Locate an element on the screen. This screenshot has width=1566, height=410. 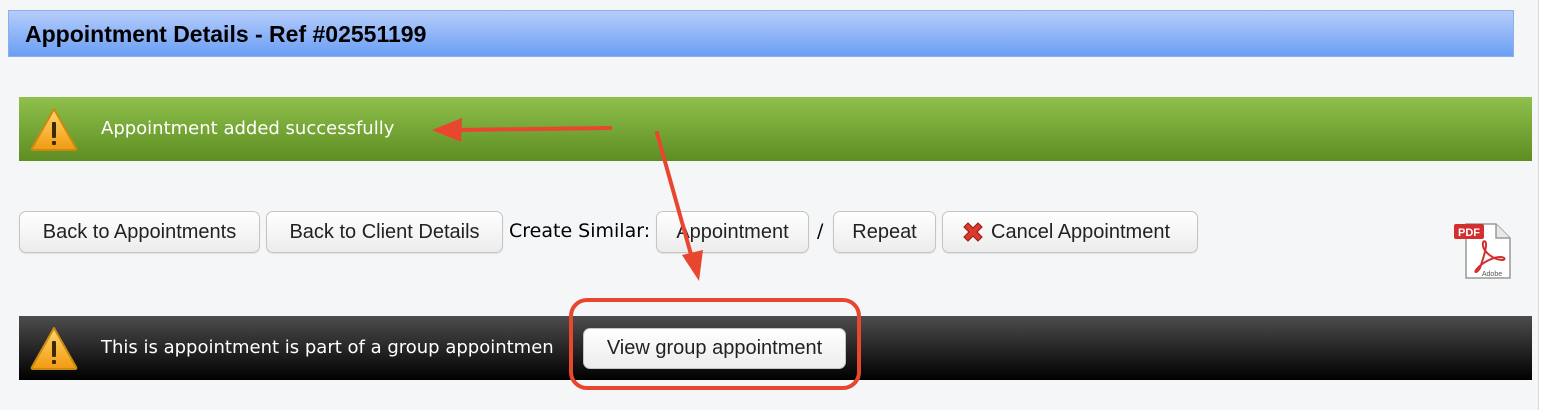
page-right-edge is located at coordinates (1552, 205).